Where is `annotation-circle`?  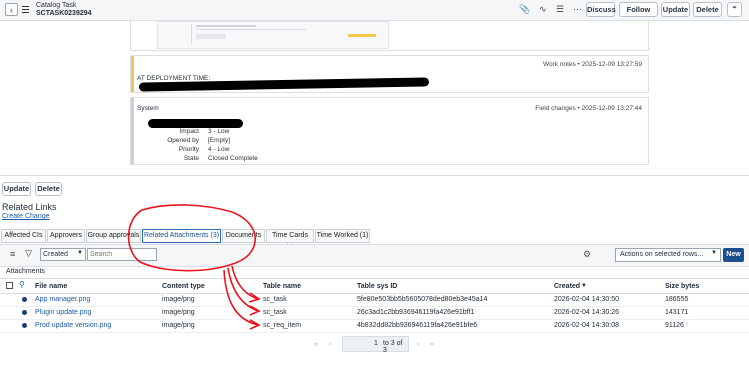 annotation-circle is located at coordinates (191, 238).